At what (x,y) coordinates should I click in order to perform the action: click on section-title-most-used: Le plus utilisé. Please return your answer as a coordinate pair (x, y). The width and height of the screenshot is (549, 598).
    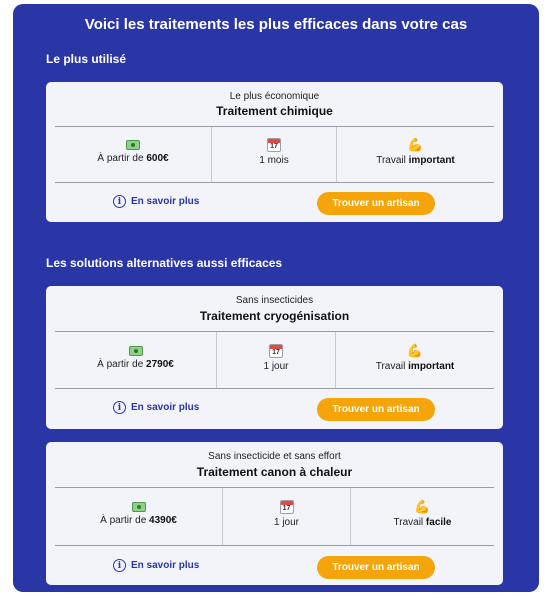
    Looking at the image, I should click on (86, 59).